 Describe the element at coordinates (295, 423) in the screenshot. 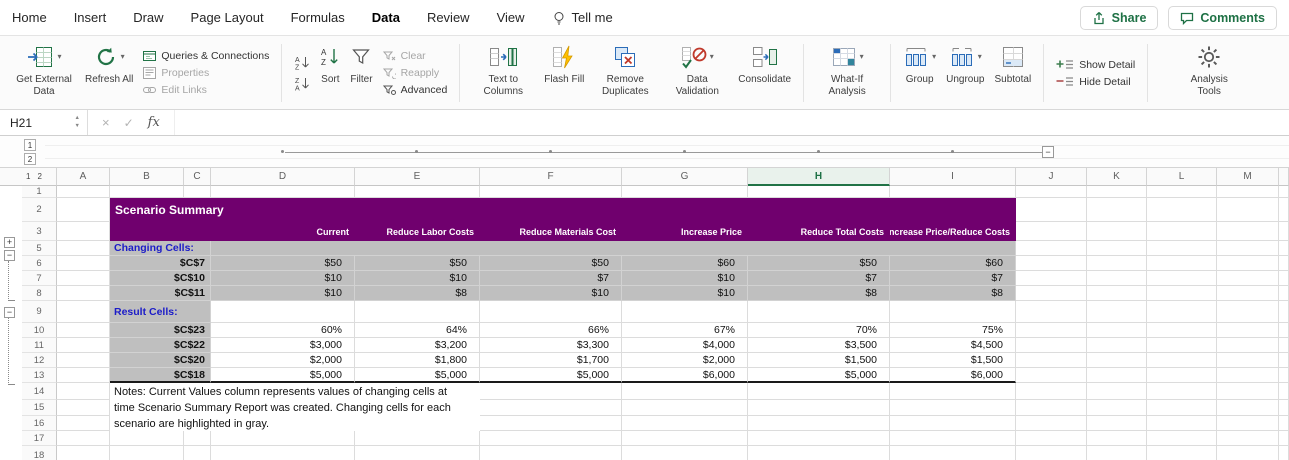

I see `cell: scenario are highlighted in gray.` at that location.